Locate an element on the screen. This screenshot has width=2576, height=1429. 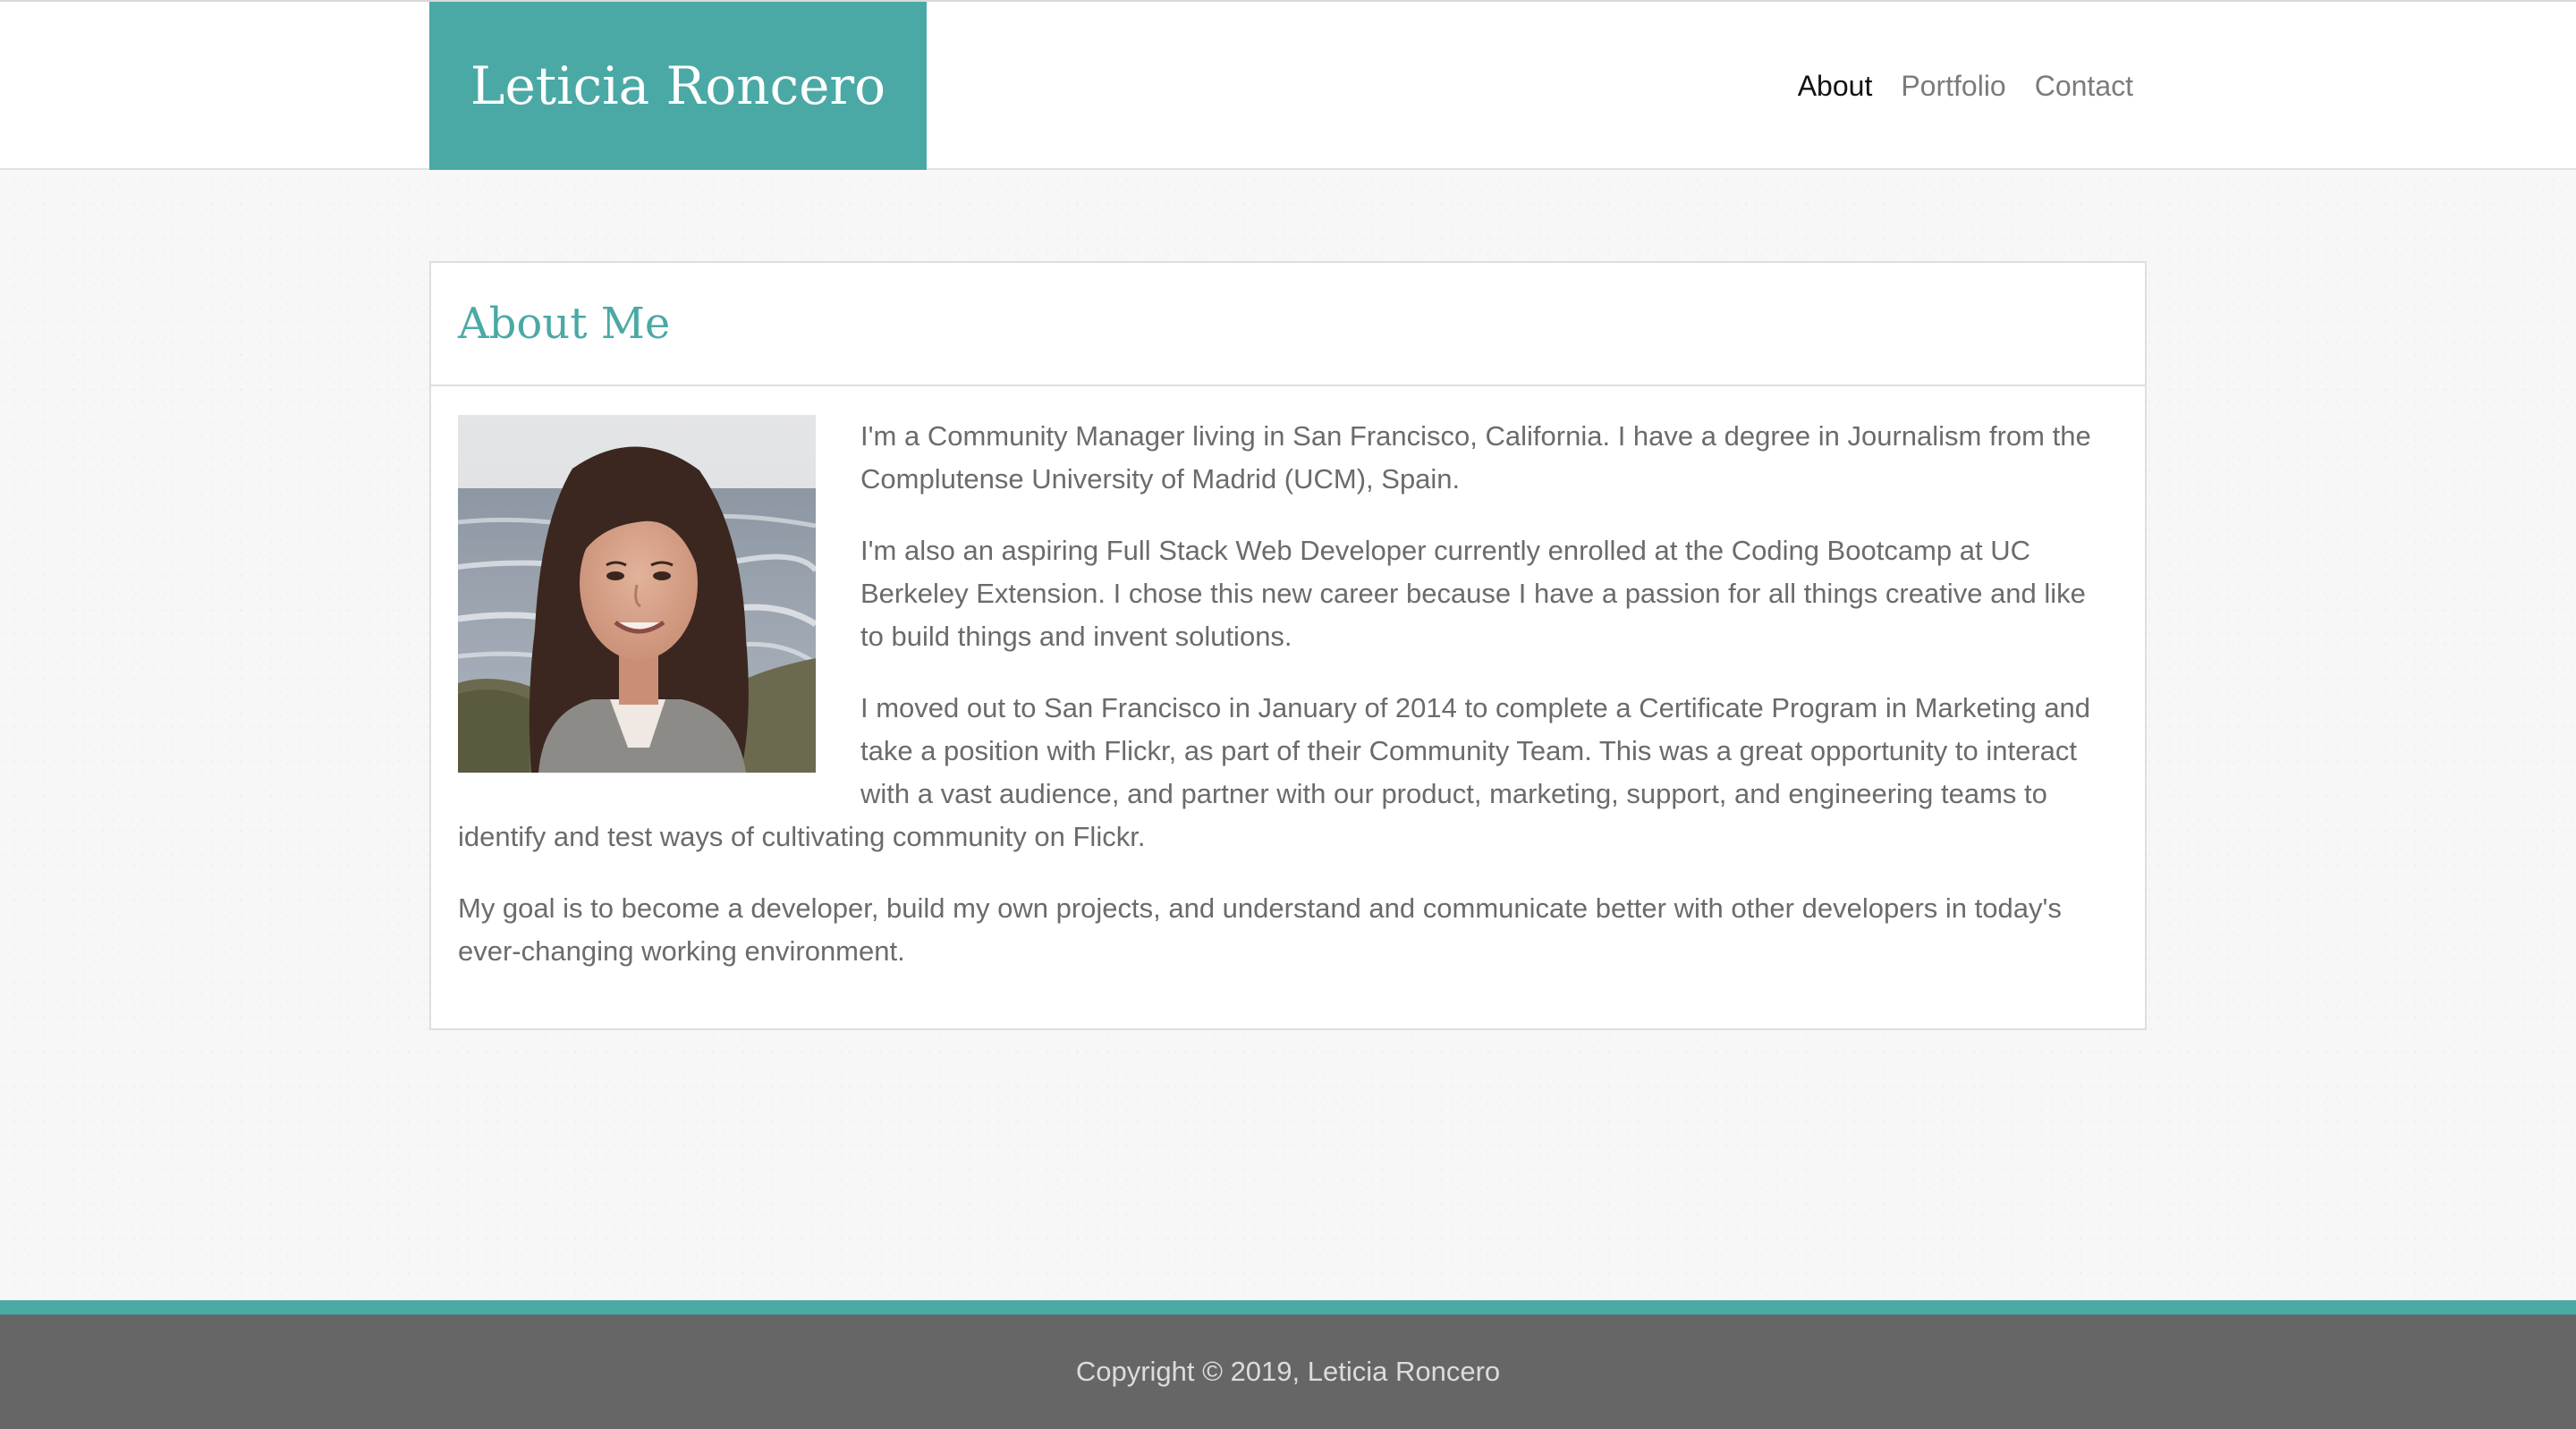
site-header: Leticia Roncero About Portfolio Contact is located at coordinates (1288, 85).